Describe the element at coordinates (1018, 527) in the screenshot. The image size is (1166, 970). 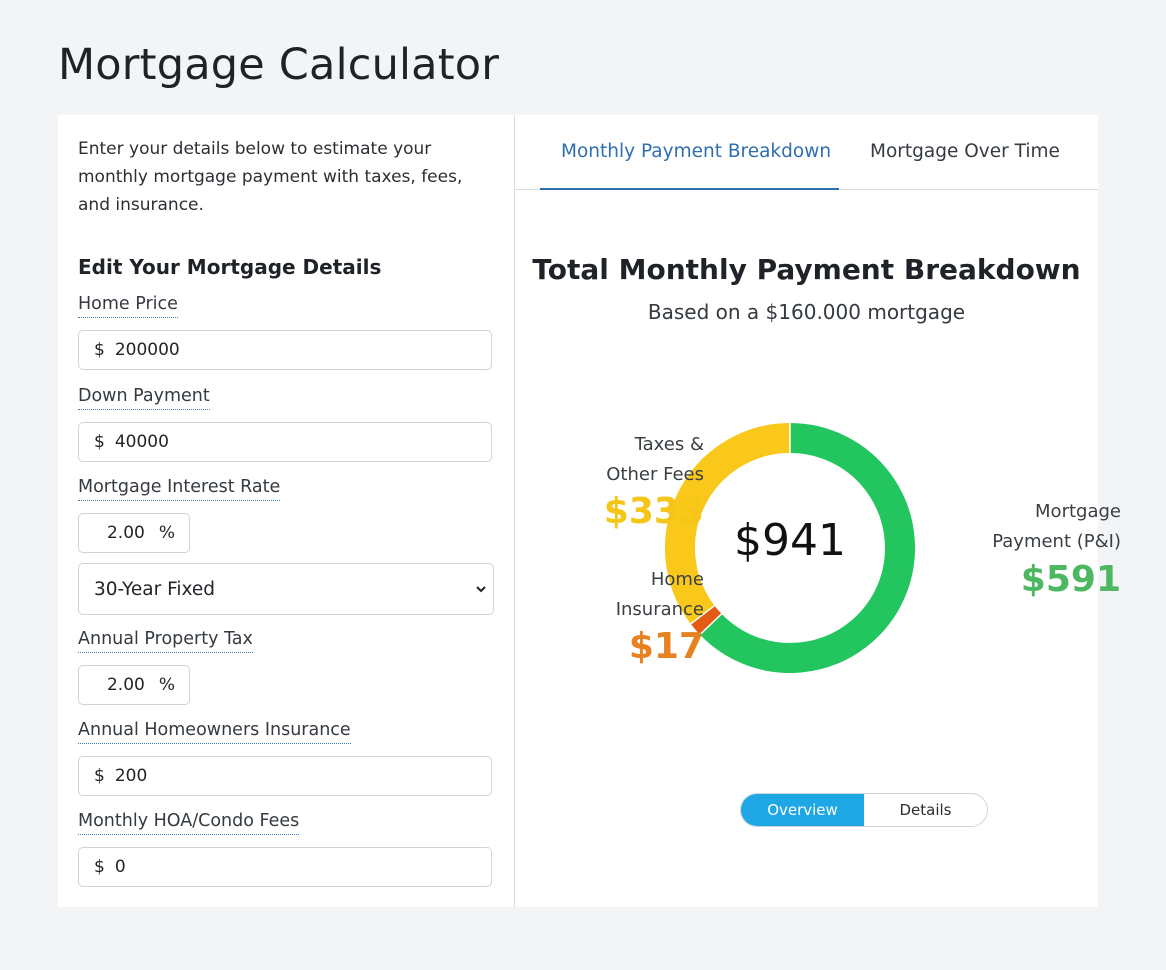
I see `mortgage-legend-label: Mortgage Payment (P&I)` at that location.